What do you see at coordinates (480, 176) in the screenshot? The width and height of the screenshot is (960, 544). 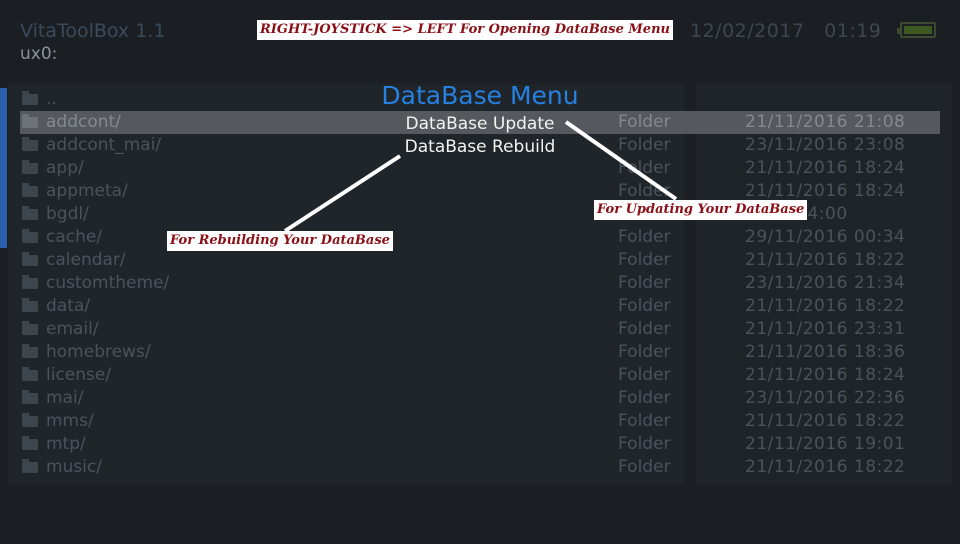 I see `annotation-arrows` at bounding box center [480, 176].